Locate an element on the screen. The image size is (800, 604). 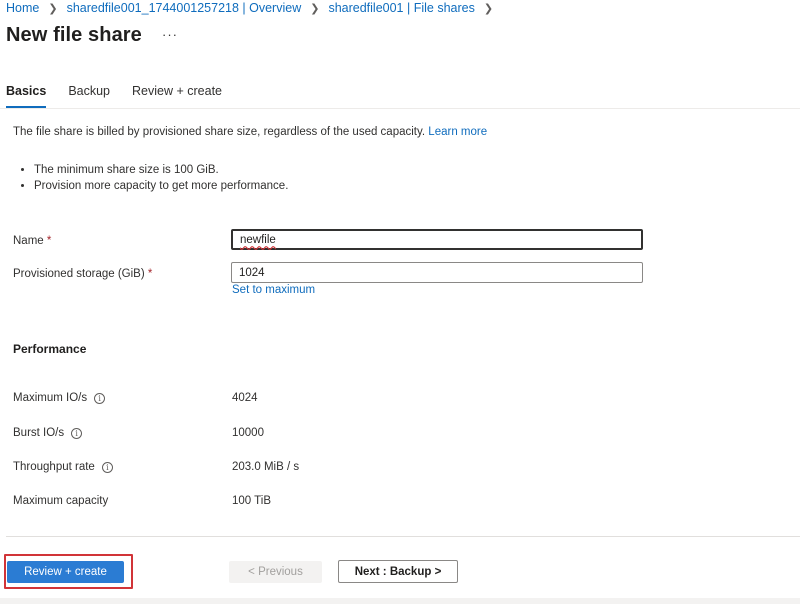
name-input-value: newfile is located at coordinates (258, 239).